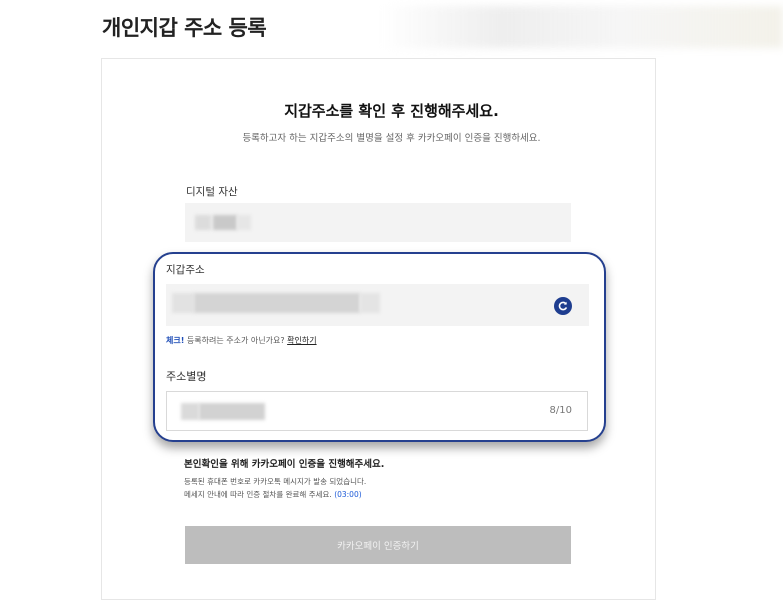 The width and height of the screenshot is (783, 600). What do you see at coordinates (391, 111) in the screenshot?
I see `card-heading: 지갑주소를 확인 후 진행해주세요.` at bounding box center [391, 111].